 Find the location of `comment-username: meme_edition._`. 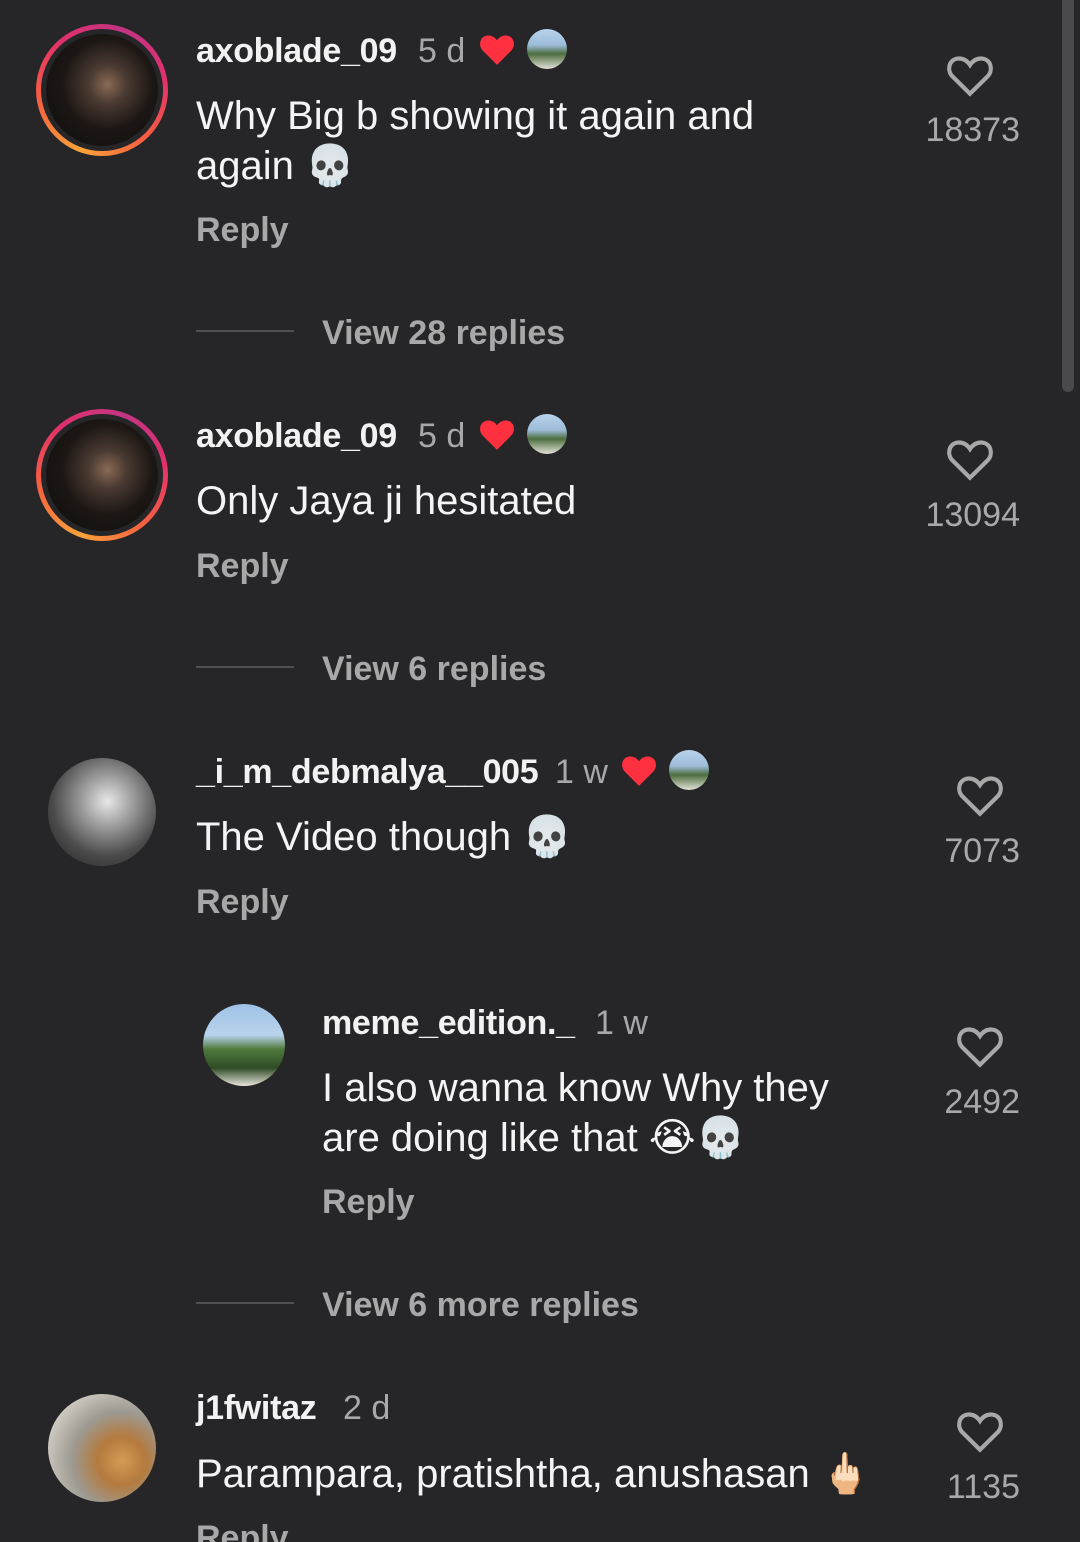

comment-username: meme_edition._ is located at coordinates (448, 1023).